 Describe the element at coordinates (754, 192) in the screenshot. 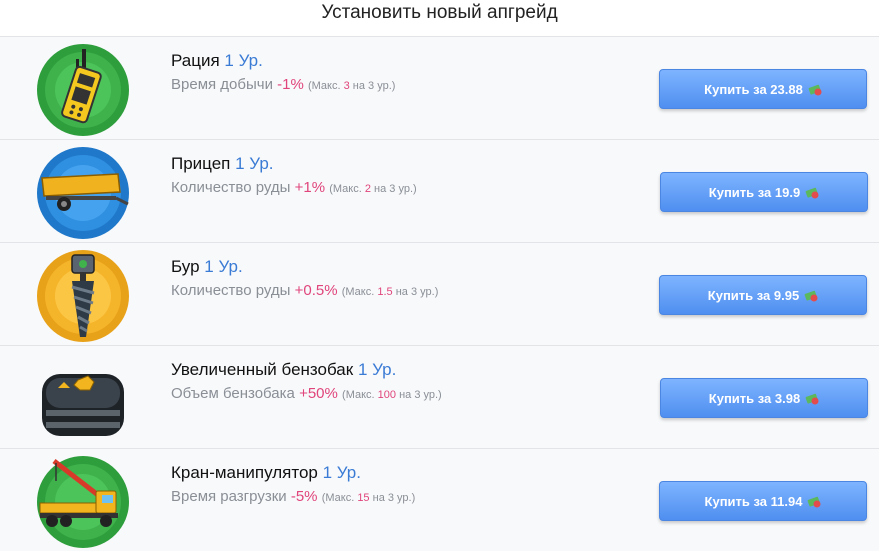

I see `buy-button-label: Купить за 19.9` at that location.